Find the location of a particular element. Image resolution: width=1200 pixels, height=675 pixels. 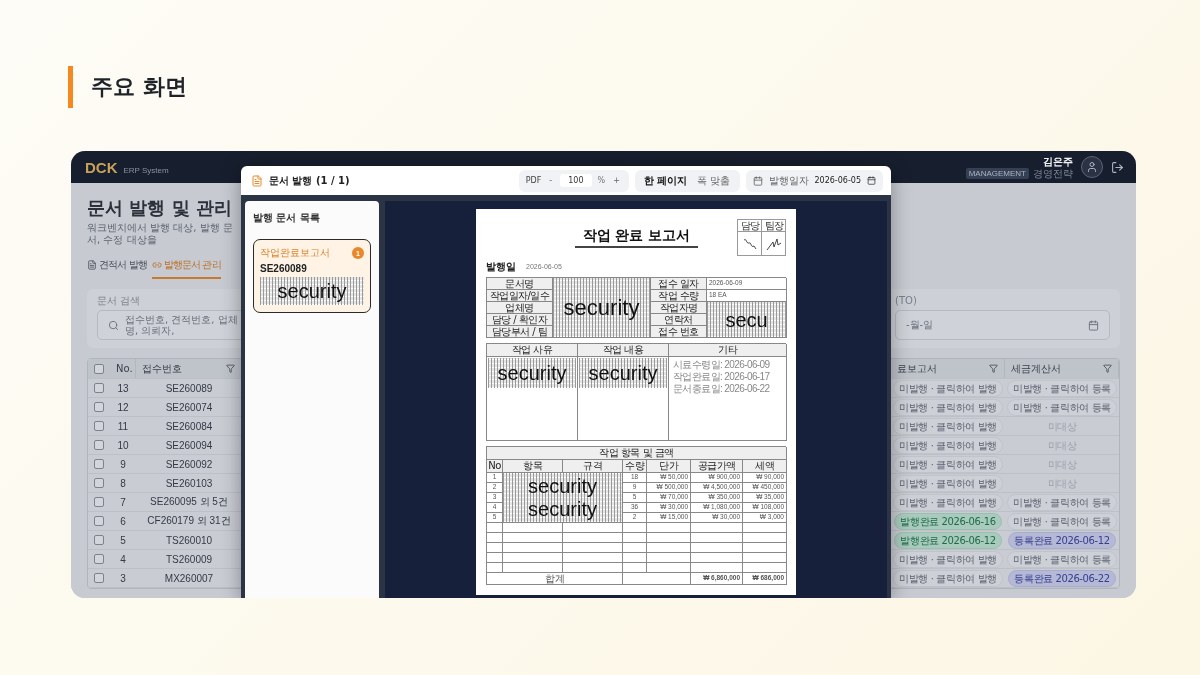

table-cell: 작업일자/일수 is located at coordinates (520, 296).